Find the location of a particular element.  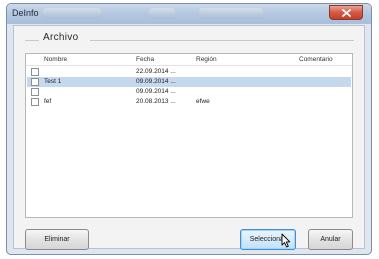

cell-region: efwe is located at coordinates (203, 101).